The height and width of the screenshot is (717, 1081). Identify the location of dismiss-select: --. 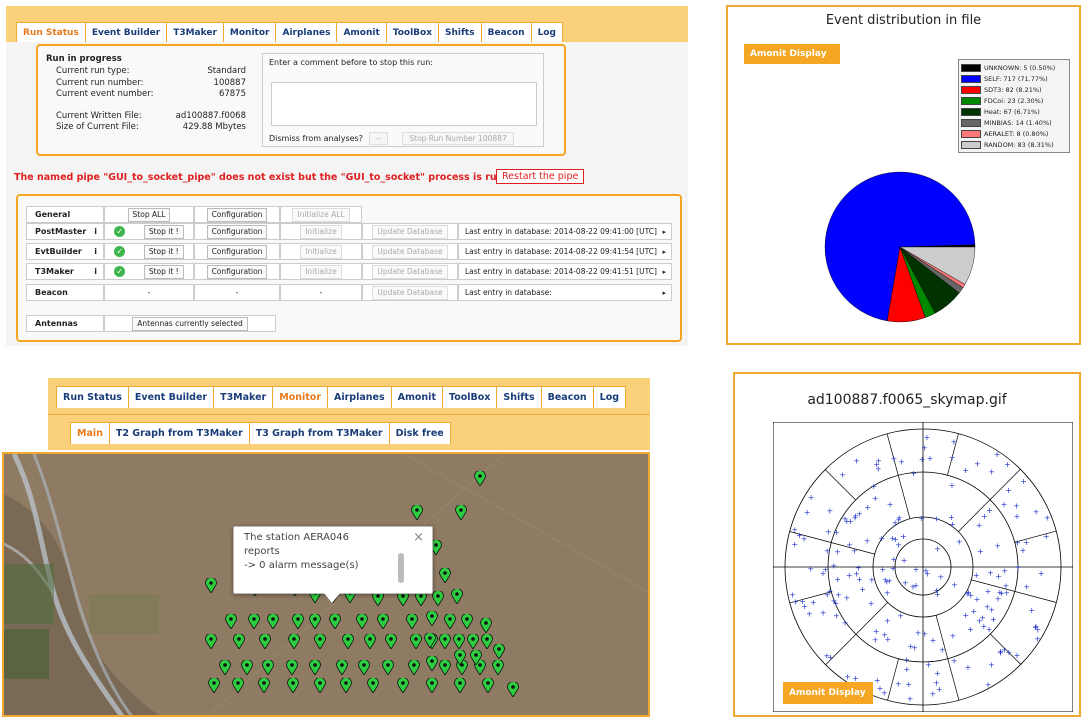
(378, 138).